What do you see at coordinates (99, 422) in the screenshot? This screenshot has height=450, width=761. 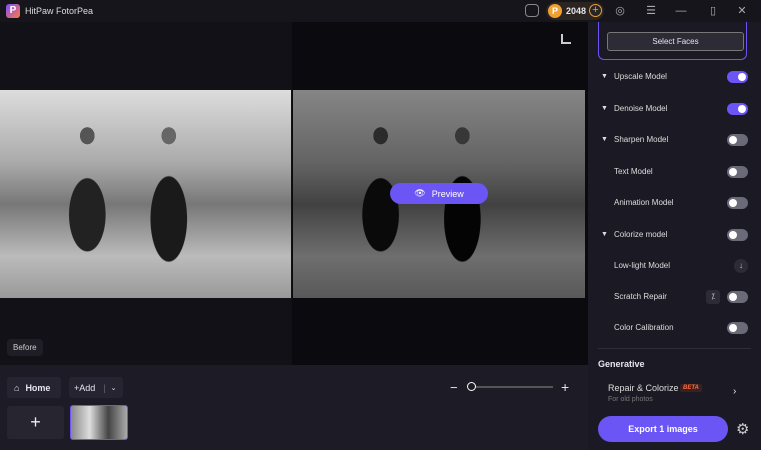 I see `image-thumbnail` at bounding box center [99, 422].